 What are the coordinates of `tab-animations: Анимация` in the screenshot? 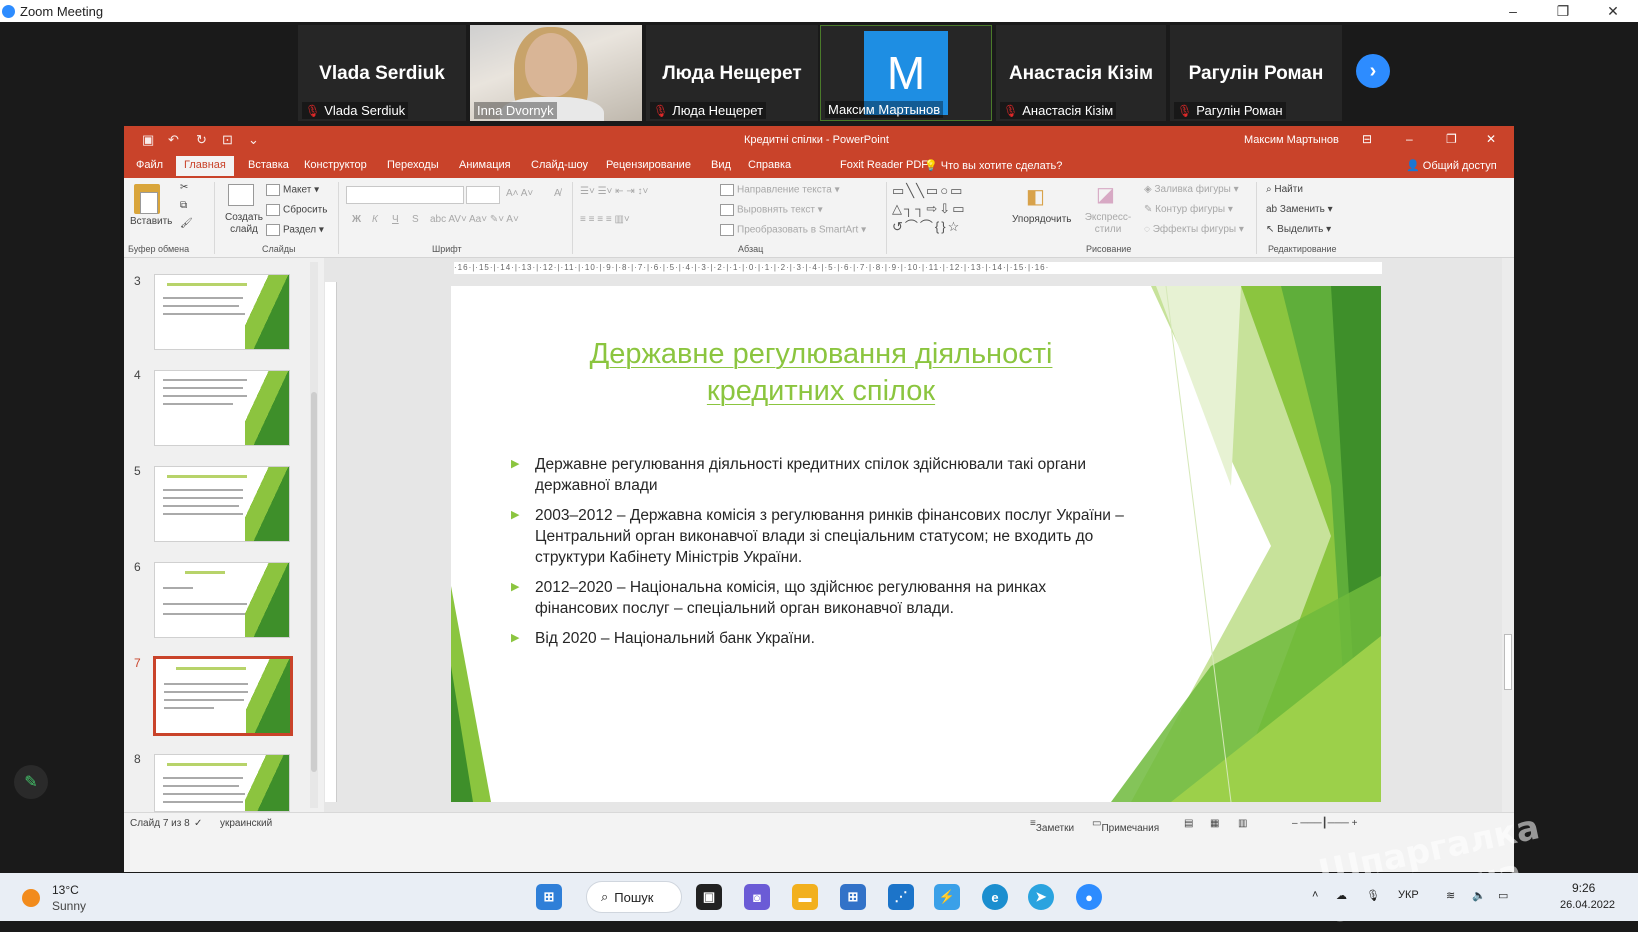 It's located at (485, 165).